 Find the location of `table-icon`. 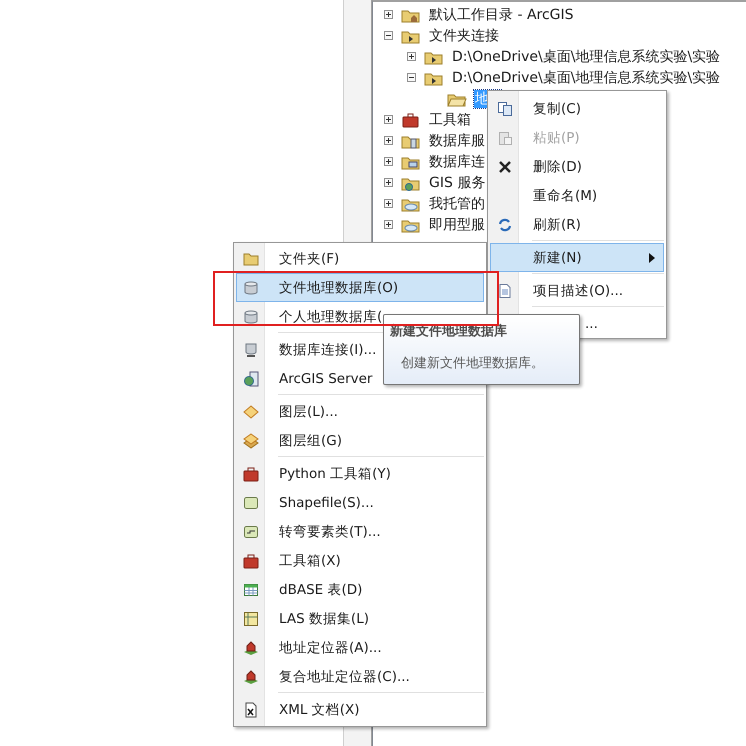

table-icon is located at coordinates (251, 590).